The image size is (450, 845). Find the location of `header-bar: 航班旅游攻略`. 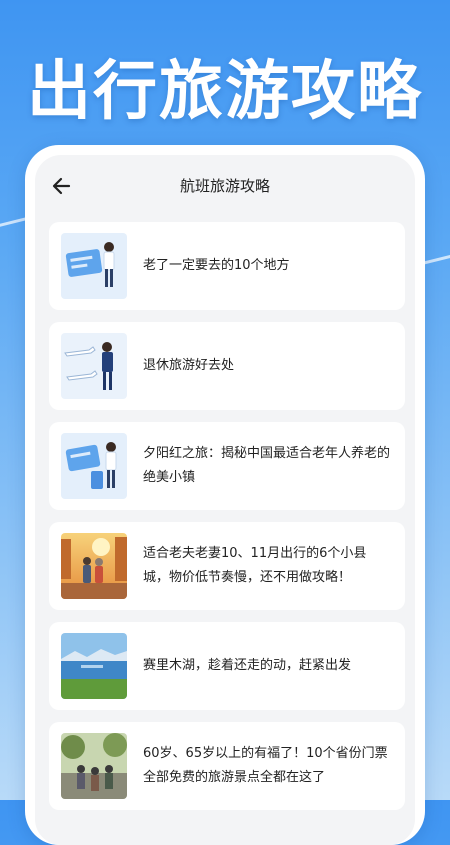

header-bar: 航班旅游攻略 is located at coordinates (225, 185).